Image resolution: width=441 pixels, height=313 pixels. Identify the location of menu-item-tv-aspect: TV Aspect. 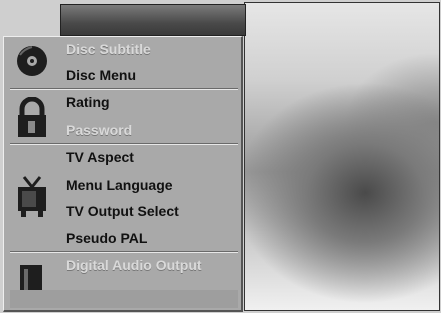
(100, 157).